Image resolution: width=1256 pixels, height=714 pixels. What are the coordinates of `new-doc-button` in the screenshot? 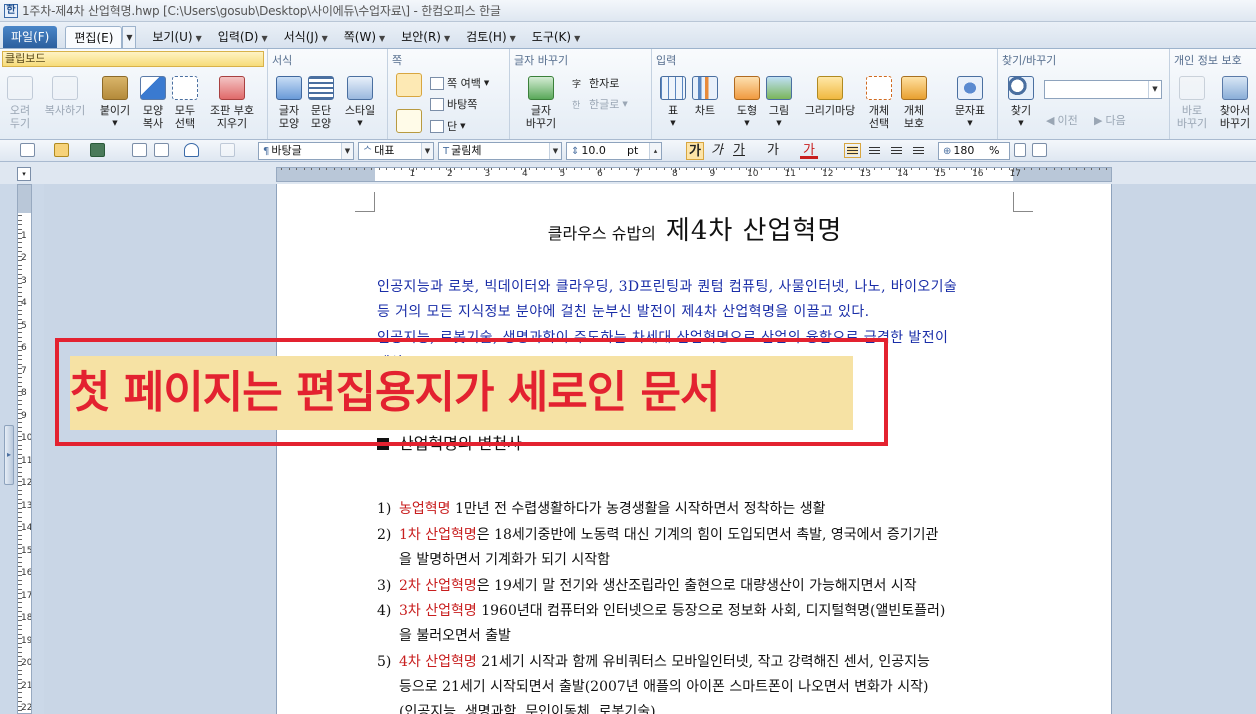 It's located at (27, 151).